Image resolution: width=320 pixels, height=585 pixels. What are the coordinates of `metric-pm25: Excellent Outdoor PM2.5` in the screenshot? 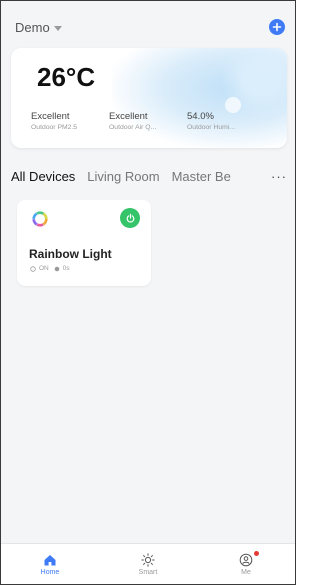 It's located at (70, 121).